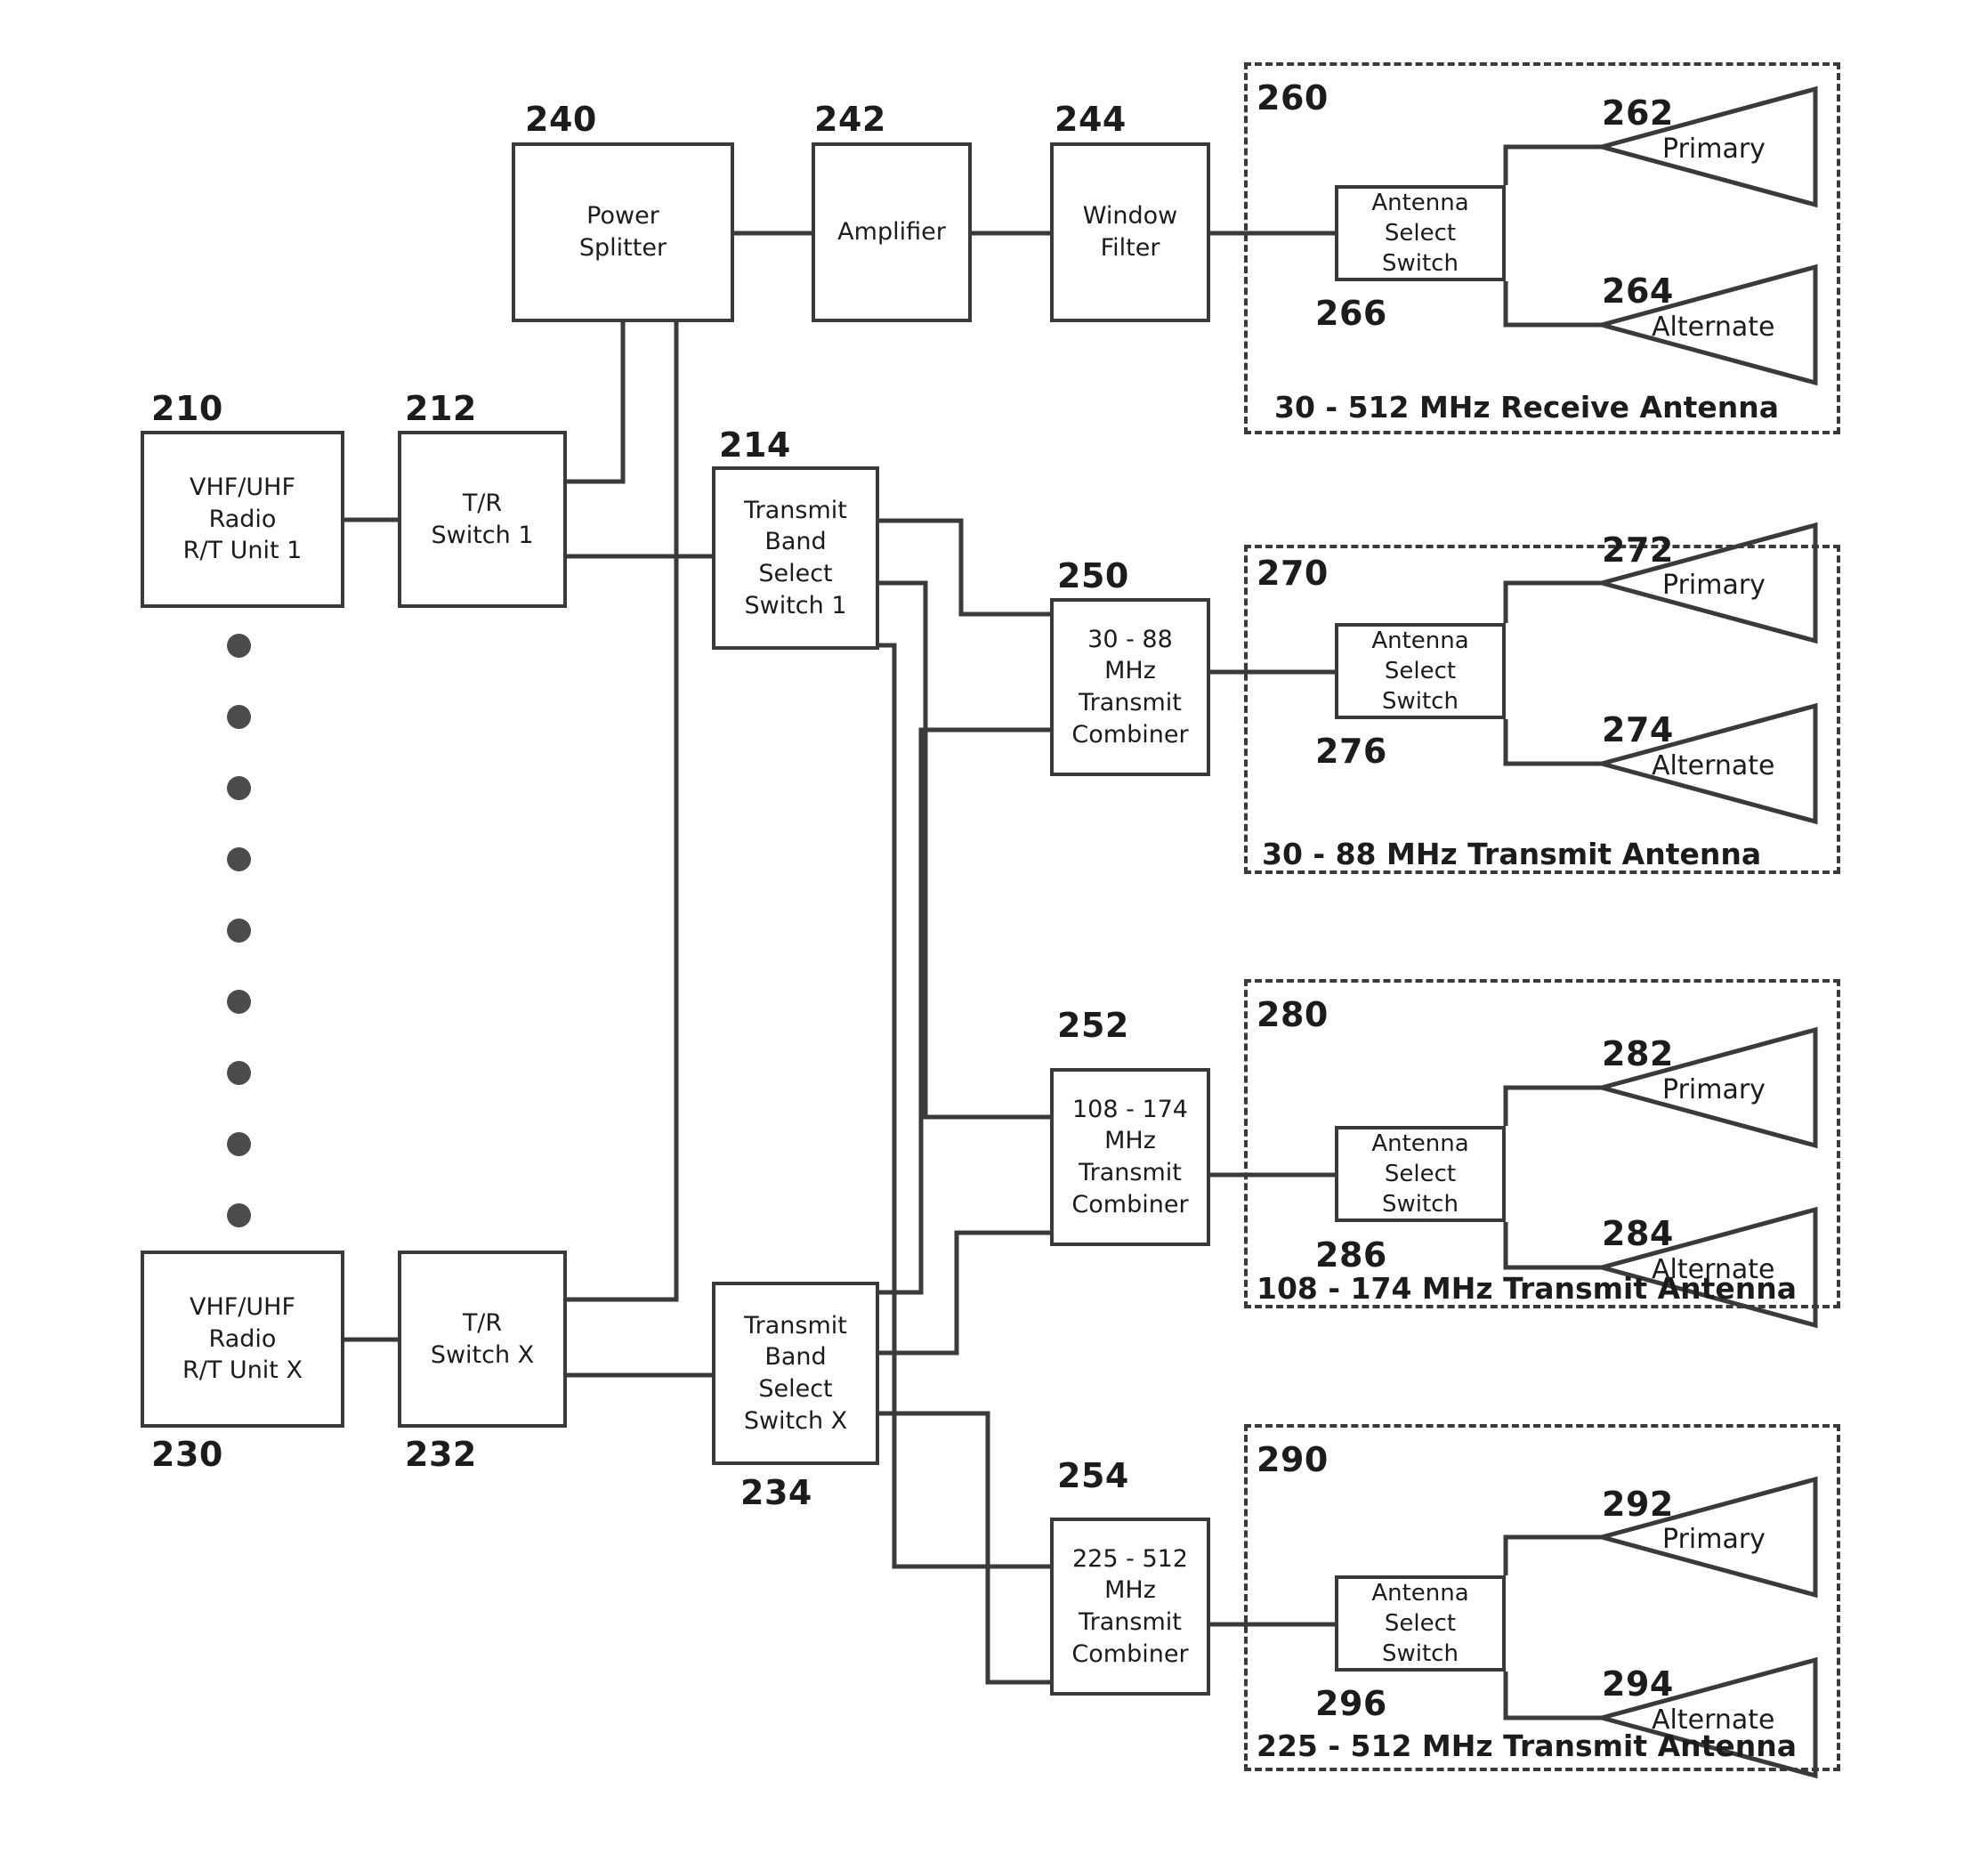  What do you see at coordinates (1638, 1684) in the screenshot?
I see `ref-294: 294` at bounding box center [1638, 1684].